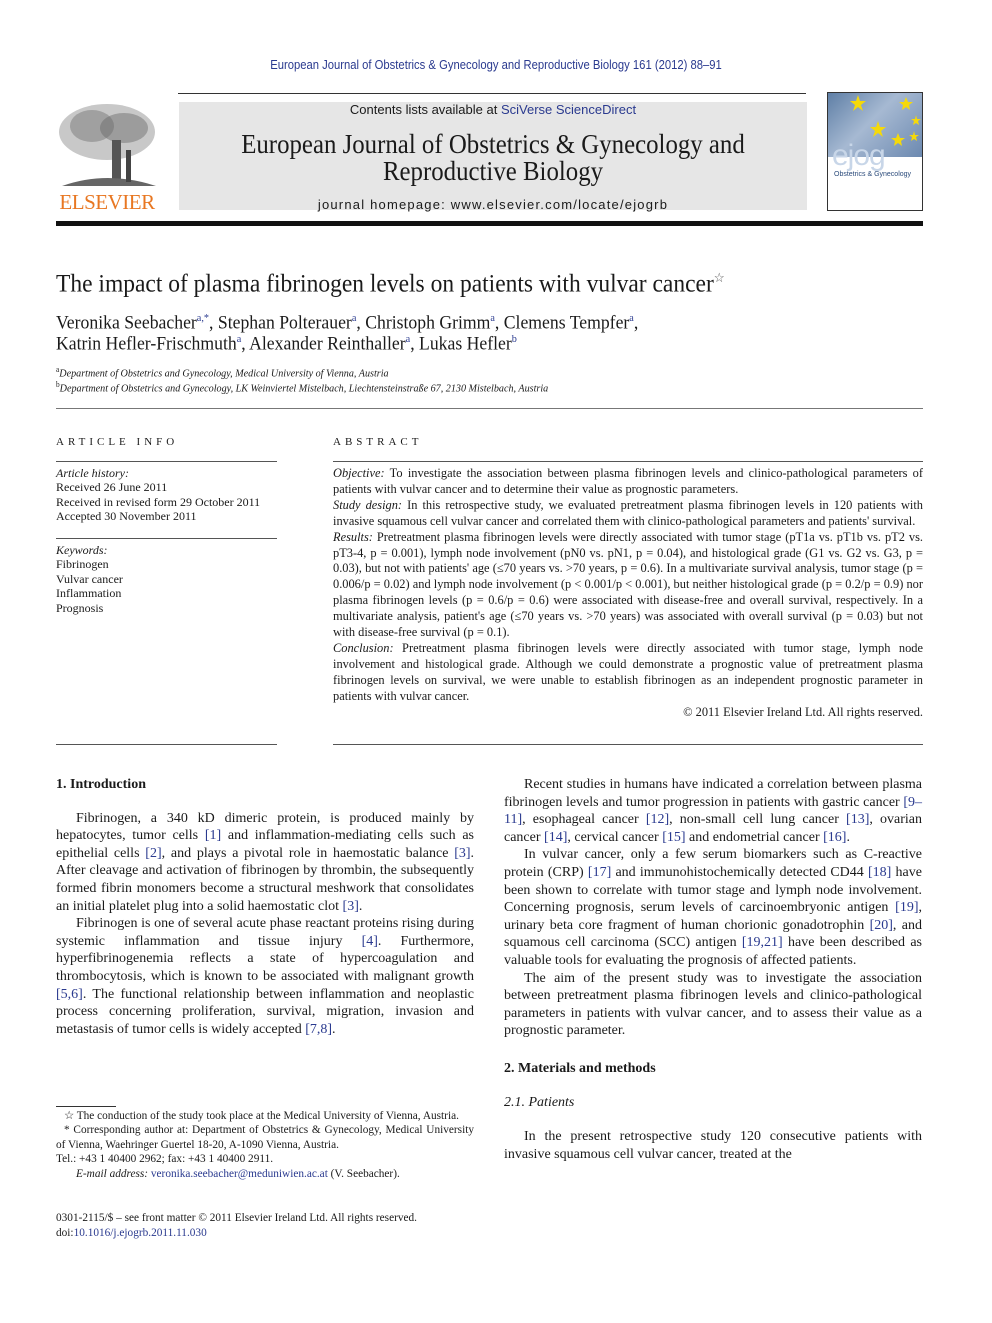 This screenshot has width=992, height=1323. What do you see at coordinates (673, 837) in the screenshot?
I see `citation-link: [15]` at bounding box center [673, 837].